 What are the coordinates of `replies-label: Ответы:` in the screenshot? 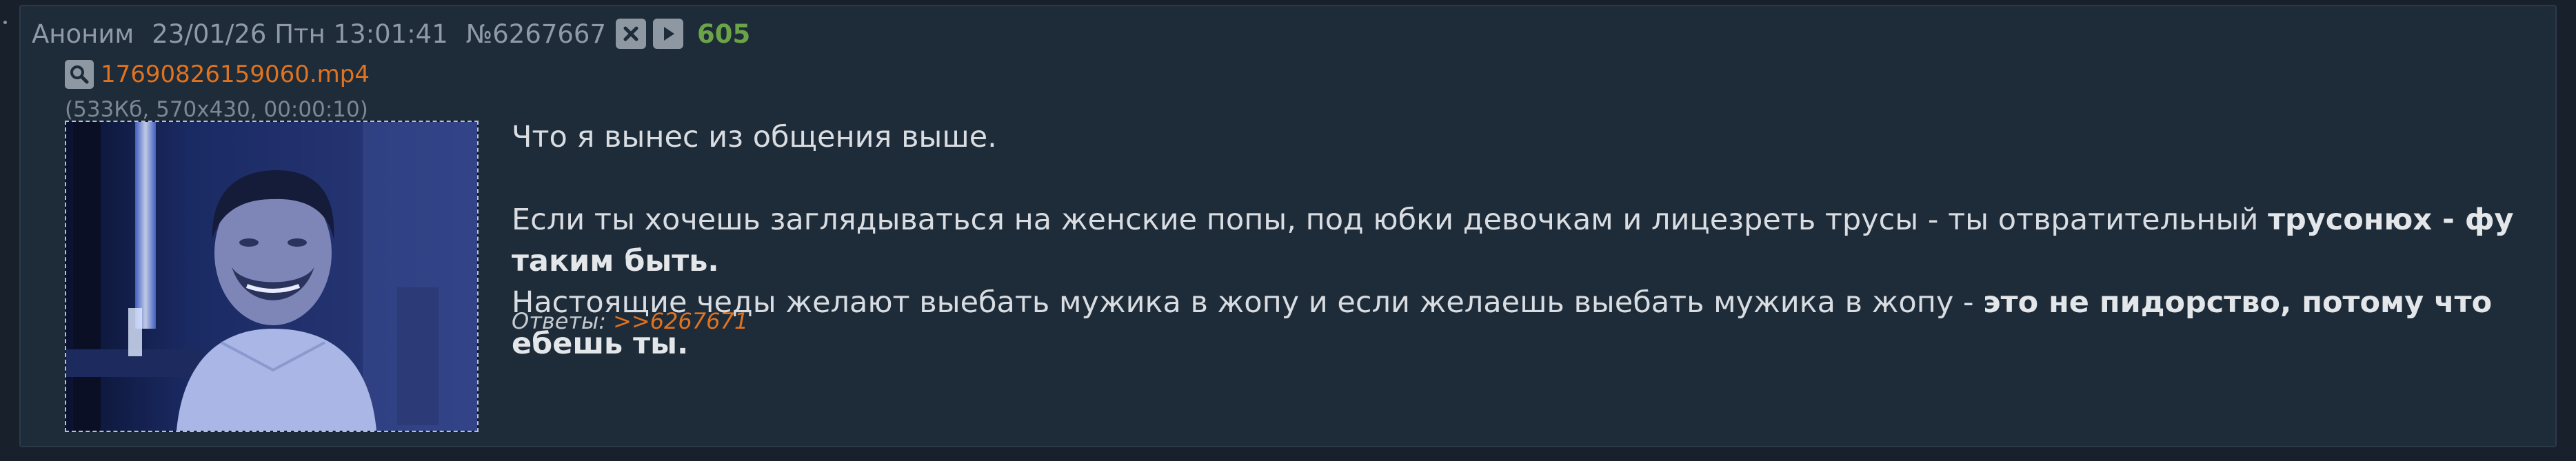 It's located at (559, 321).